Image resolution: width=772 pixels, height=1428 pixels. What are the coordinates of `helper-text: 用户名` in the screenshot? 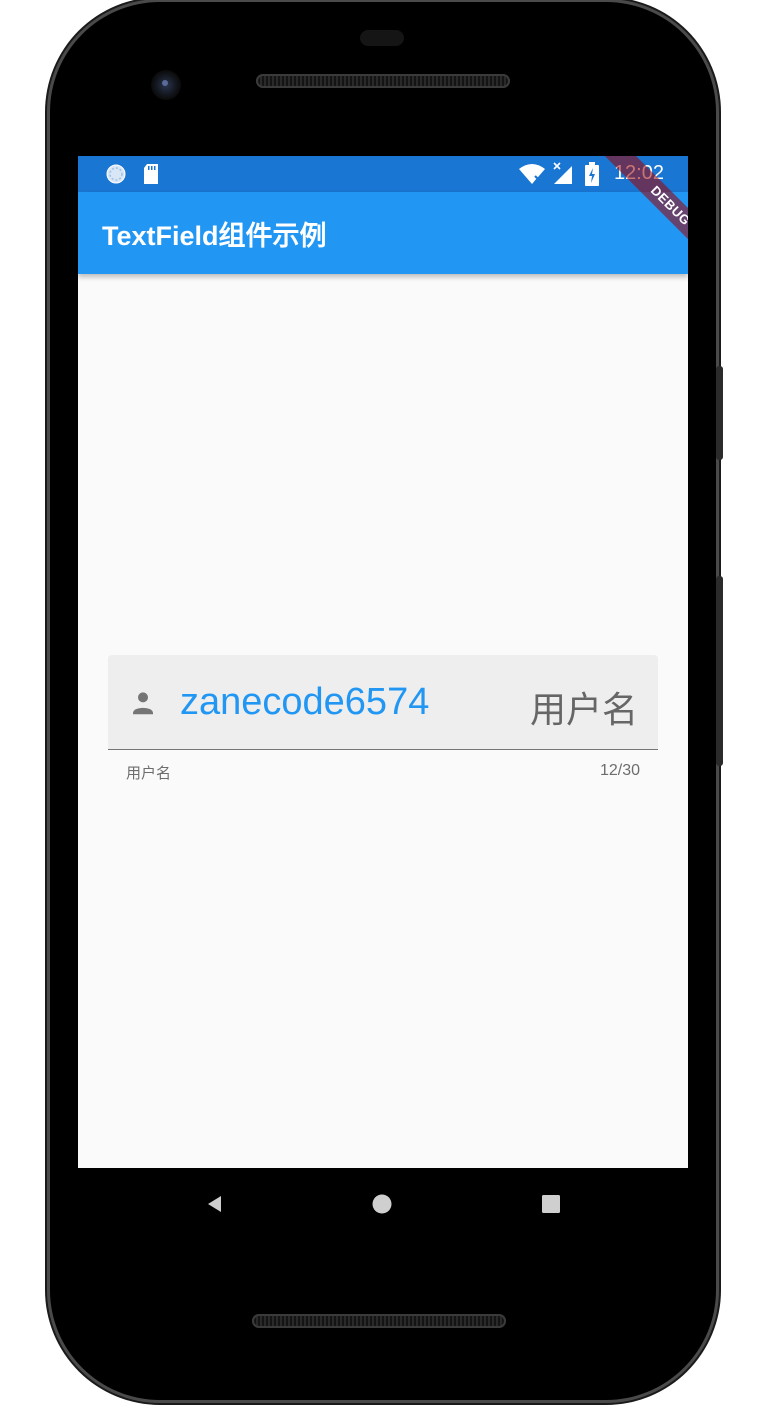 It's located at (149, 773).